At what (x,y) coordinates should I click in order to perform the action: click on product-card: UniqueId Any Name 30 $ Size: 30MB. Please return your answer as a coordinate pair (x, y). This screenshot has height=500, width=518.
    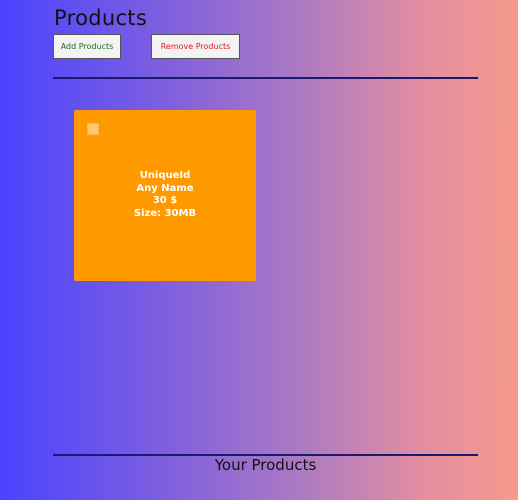
    Looking at the image, I should click on (165, 195).